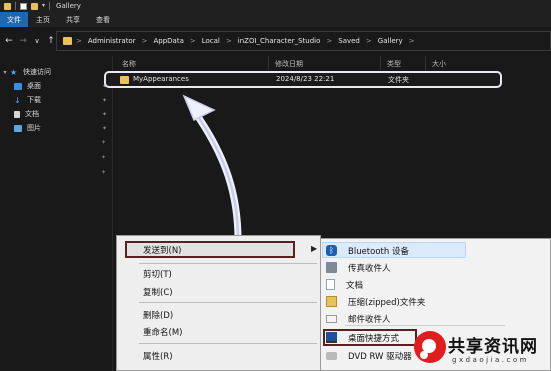  Describe the element at coordinates (493, 347) in the screenshot. I see `watermark-title: 共享资讯网` at that location.